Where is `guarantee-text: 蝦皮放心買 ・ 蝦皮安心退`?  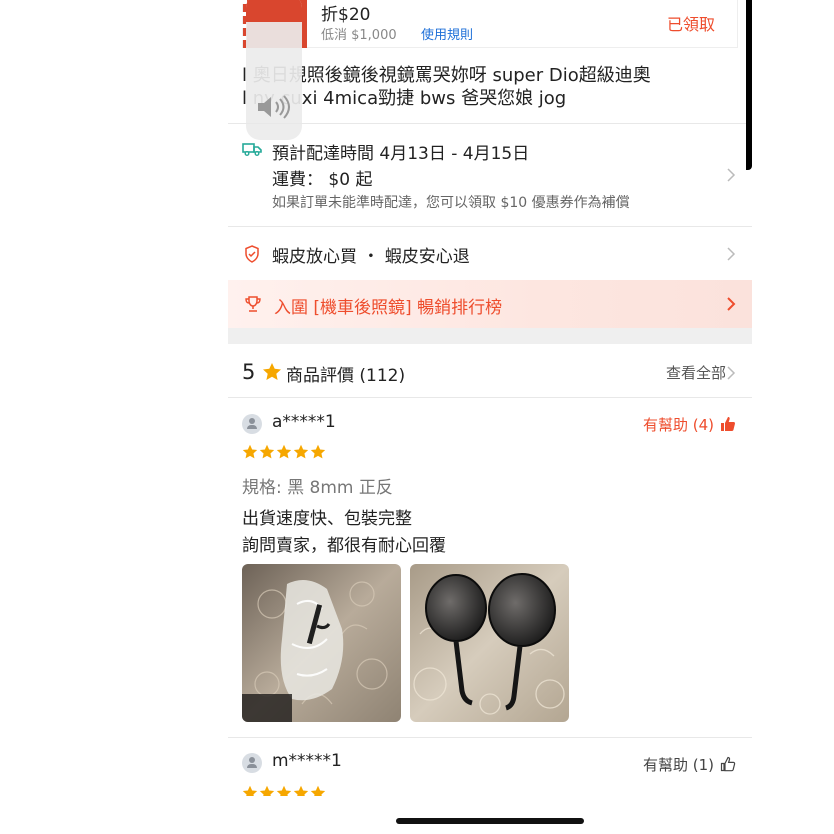 guarantee-text: 蝦皮放心買 ・ 蝦皮安心退 is located at coordinates (371, 257).